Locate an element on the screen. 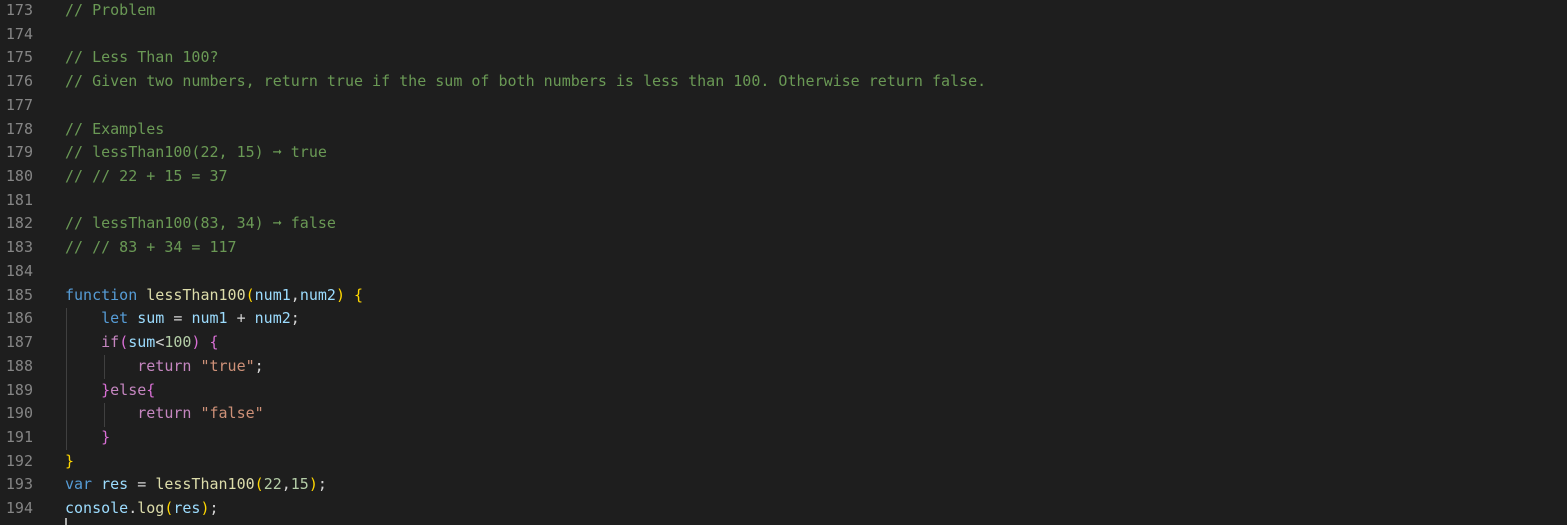  code-text: // lessThan100(83, 34) ➞ false is located at coordinates (200, 224).